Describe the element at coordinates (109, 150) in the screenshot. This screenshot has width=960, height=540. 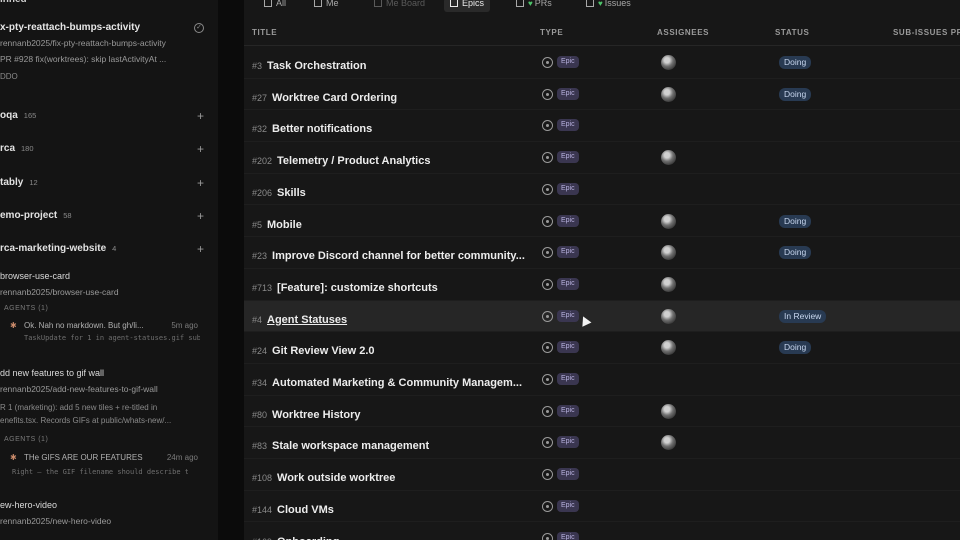
I see `repo-row-rca: rca 180 +` at that location.